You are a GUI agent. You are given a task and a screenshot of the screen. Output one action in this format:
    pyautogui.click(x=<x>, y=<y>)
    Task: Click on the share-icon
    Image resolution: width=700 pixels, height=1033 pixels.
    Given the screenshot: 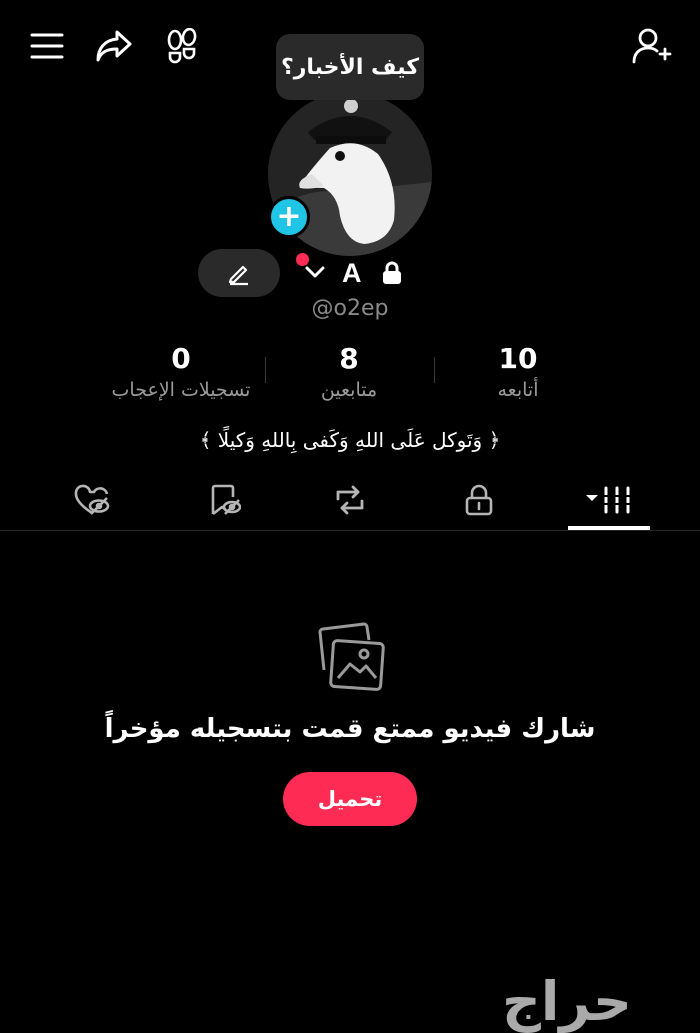 What is the action you would take?
    pyautogui.click(x=114, y=46)
    